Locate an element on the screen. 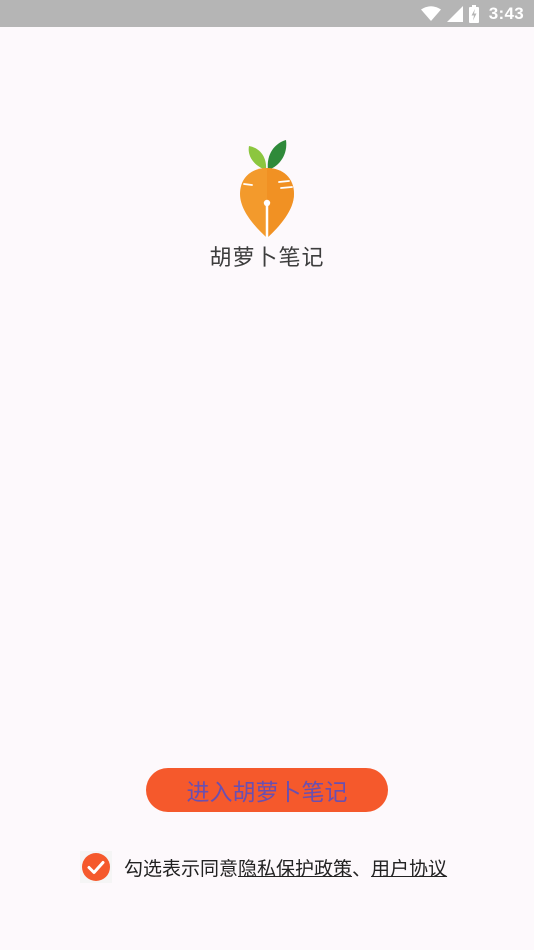 Image resolution: width=534 pixels, height=950 pixels. enter-app-button-label: 进入胡萝卜笔记 is located at coordinates (267, 793).